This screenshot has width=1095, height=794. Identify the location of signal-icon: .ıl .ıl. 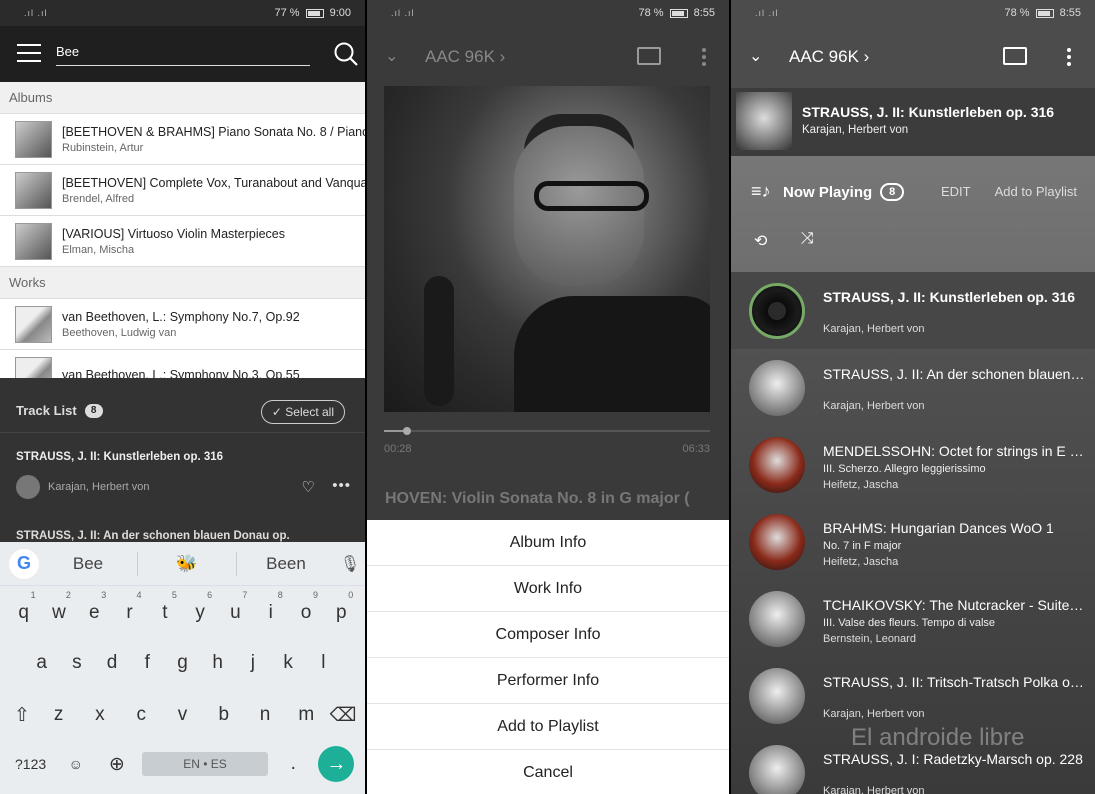
(403, 13).